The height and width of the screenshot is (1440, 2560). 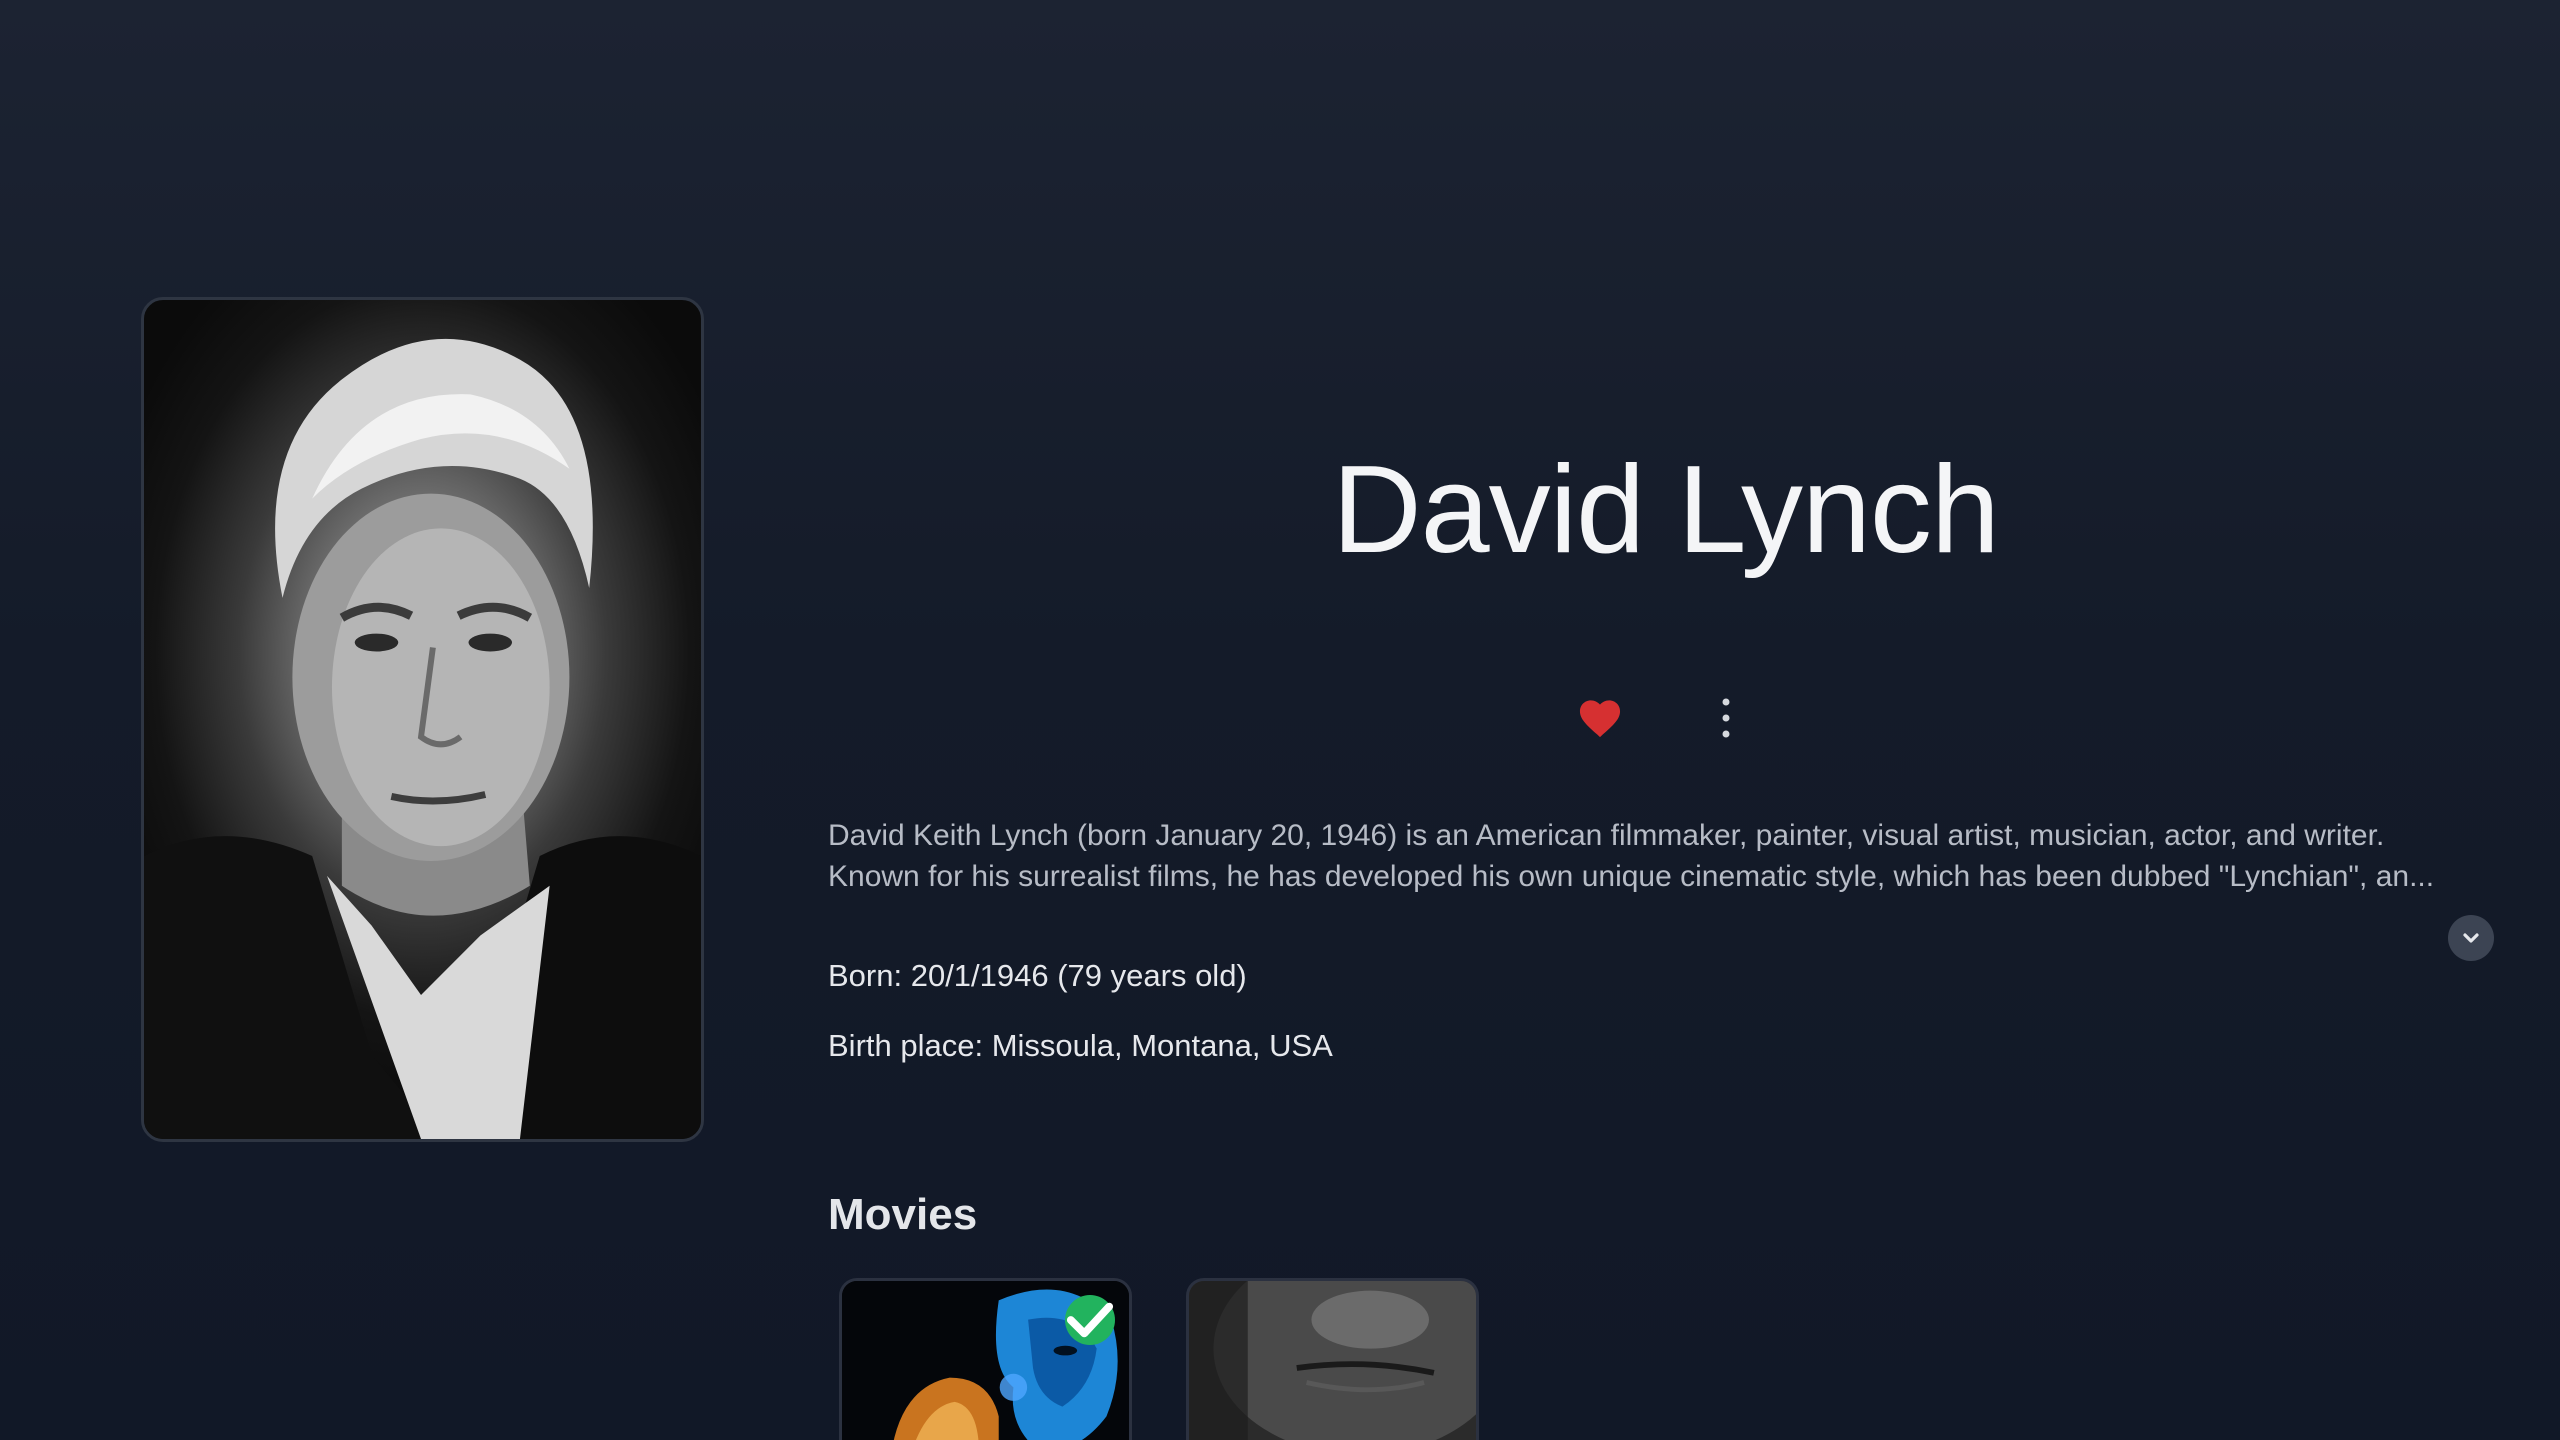 I want to click on more-vertical-icon, so click(x=1726, y=718).